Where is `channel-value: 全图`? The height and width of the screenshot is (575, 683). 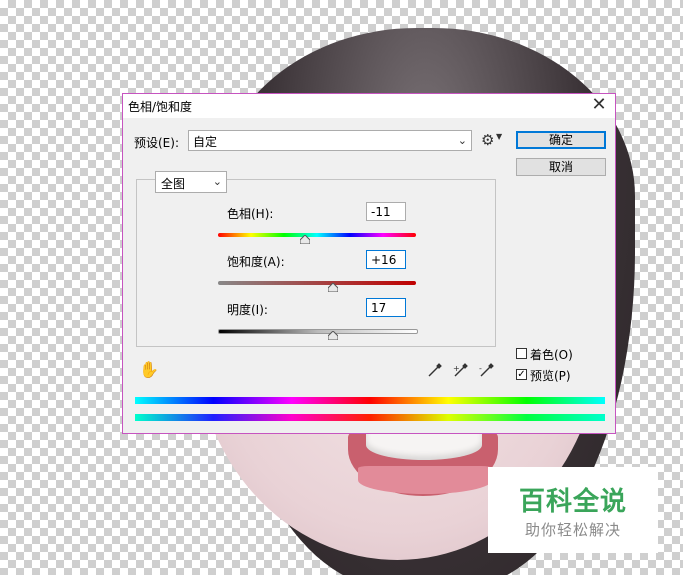
channel-value: 全图 is located at coordinates (173, 184).